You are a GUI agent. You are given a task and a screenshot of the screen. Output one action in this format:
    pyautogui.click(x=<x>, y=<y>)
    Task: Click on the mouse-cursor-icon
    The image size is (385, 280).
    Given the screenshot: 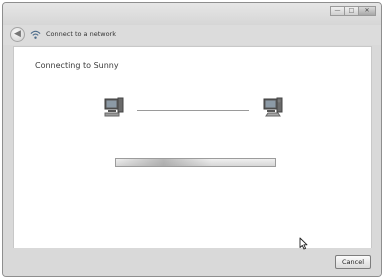 What is the action you would take?
    pyautogui.click(x=303, y=243)
    